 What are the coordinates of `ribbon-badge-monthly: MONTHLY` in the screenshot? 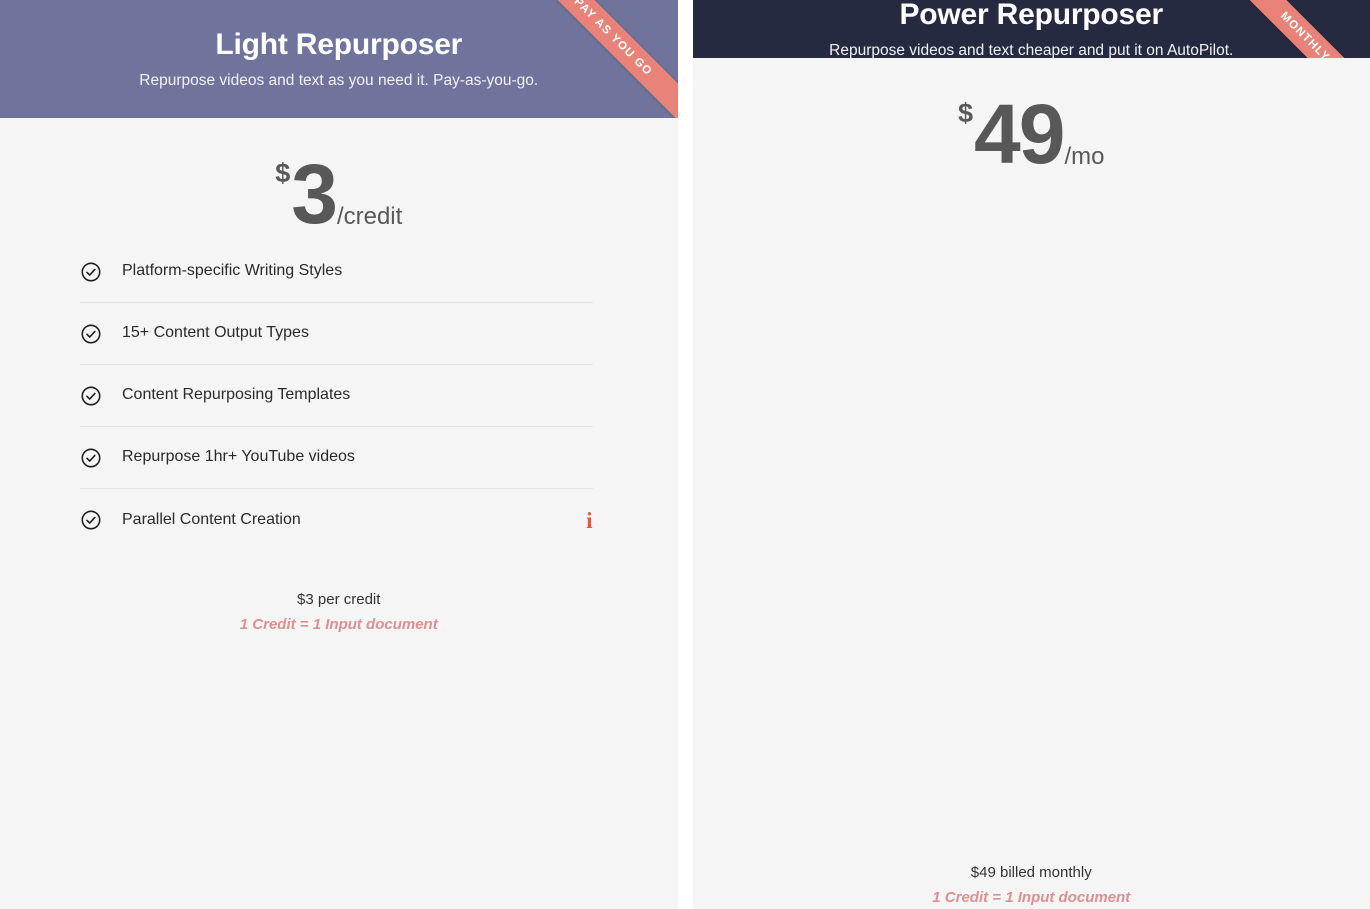 It's located at (1295, 29).